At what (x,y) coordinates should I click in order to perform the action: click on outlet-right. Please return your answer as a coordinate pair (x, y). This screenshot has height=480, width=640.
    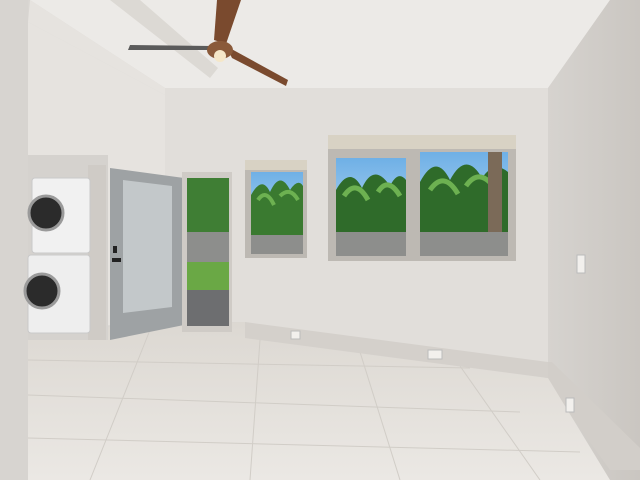
    Looking at the image, I should click on (570, 405).